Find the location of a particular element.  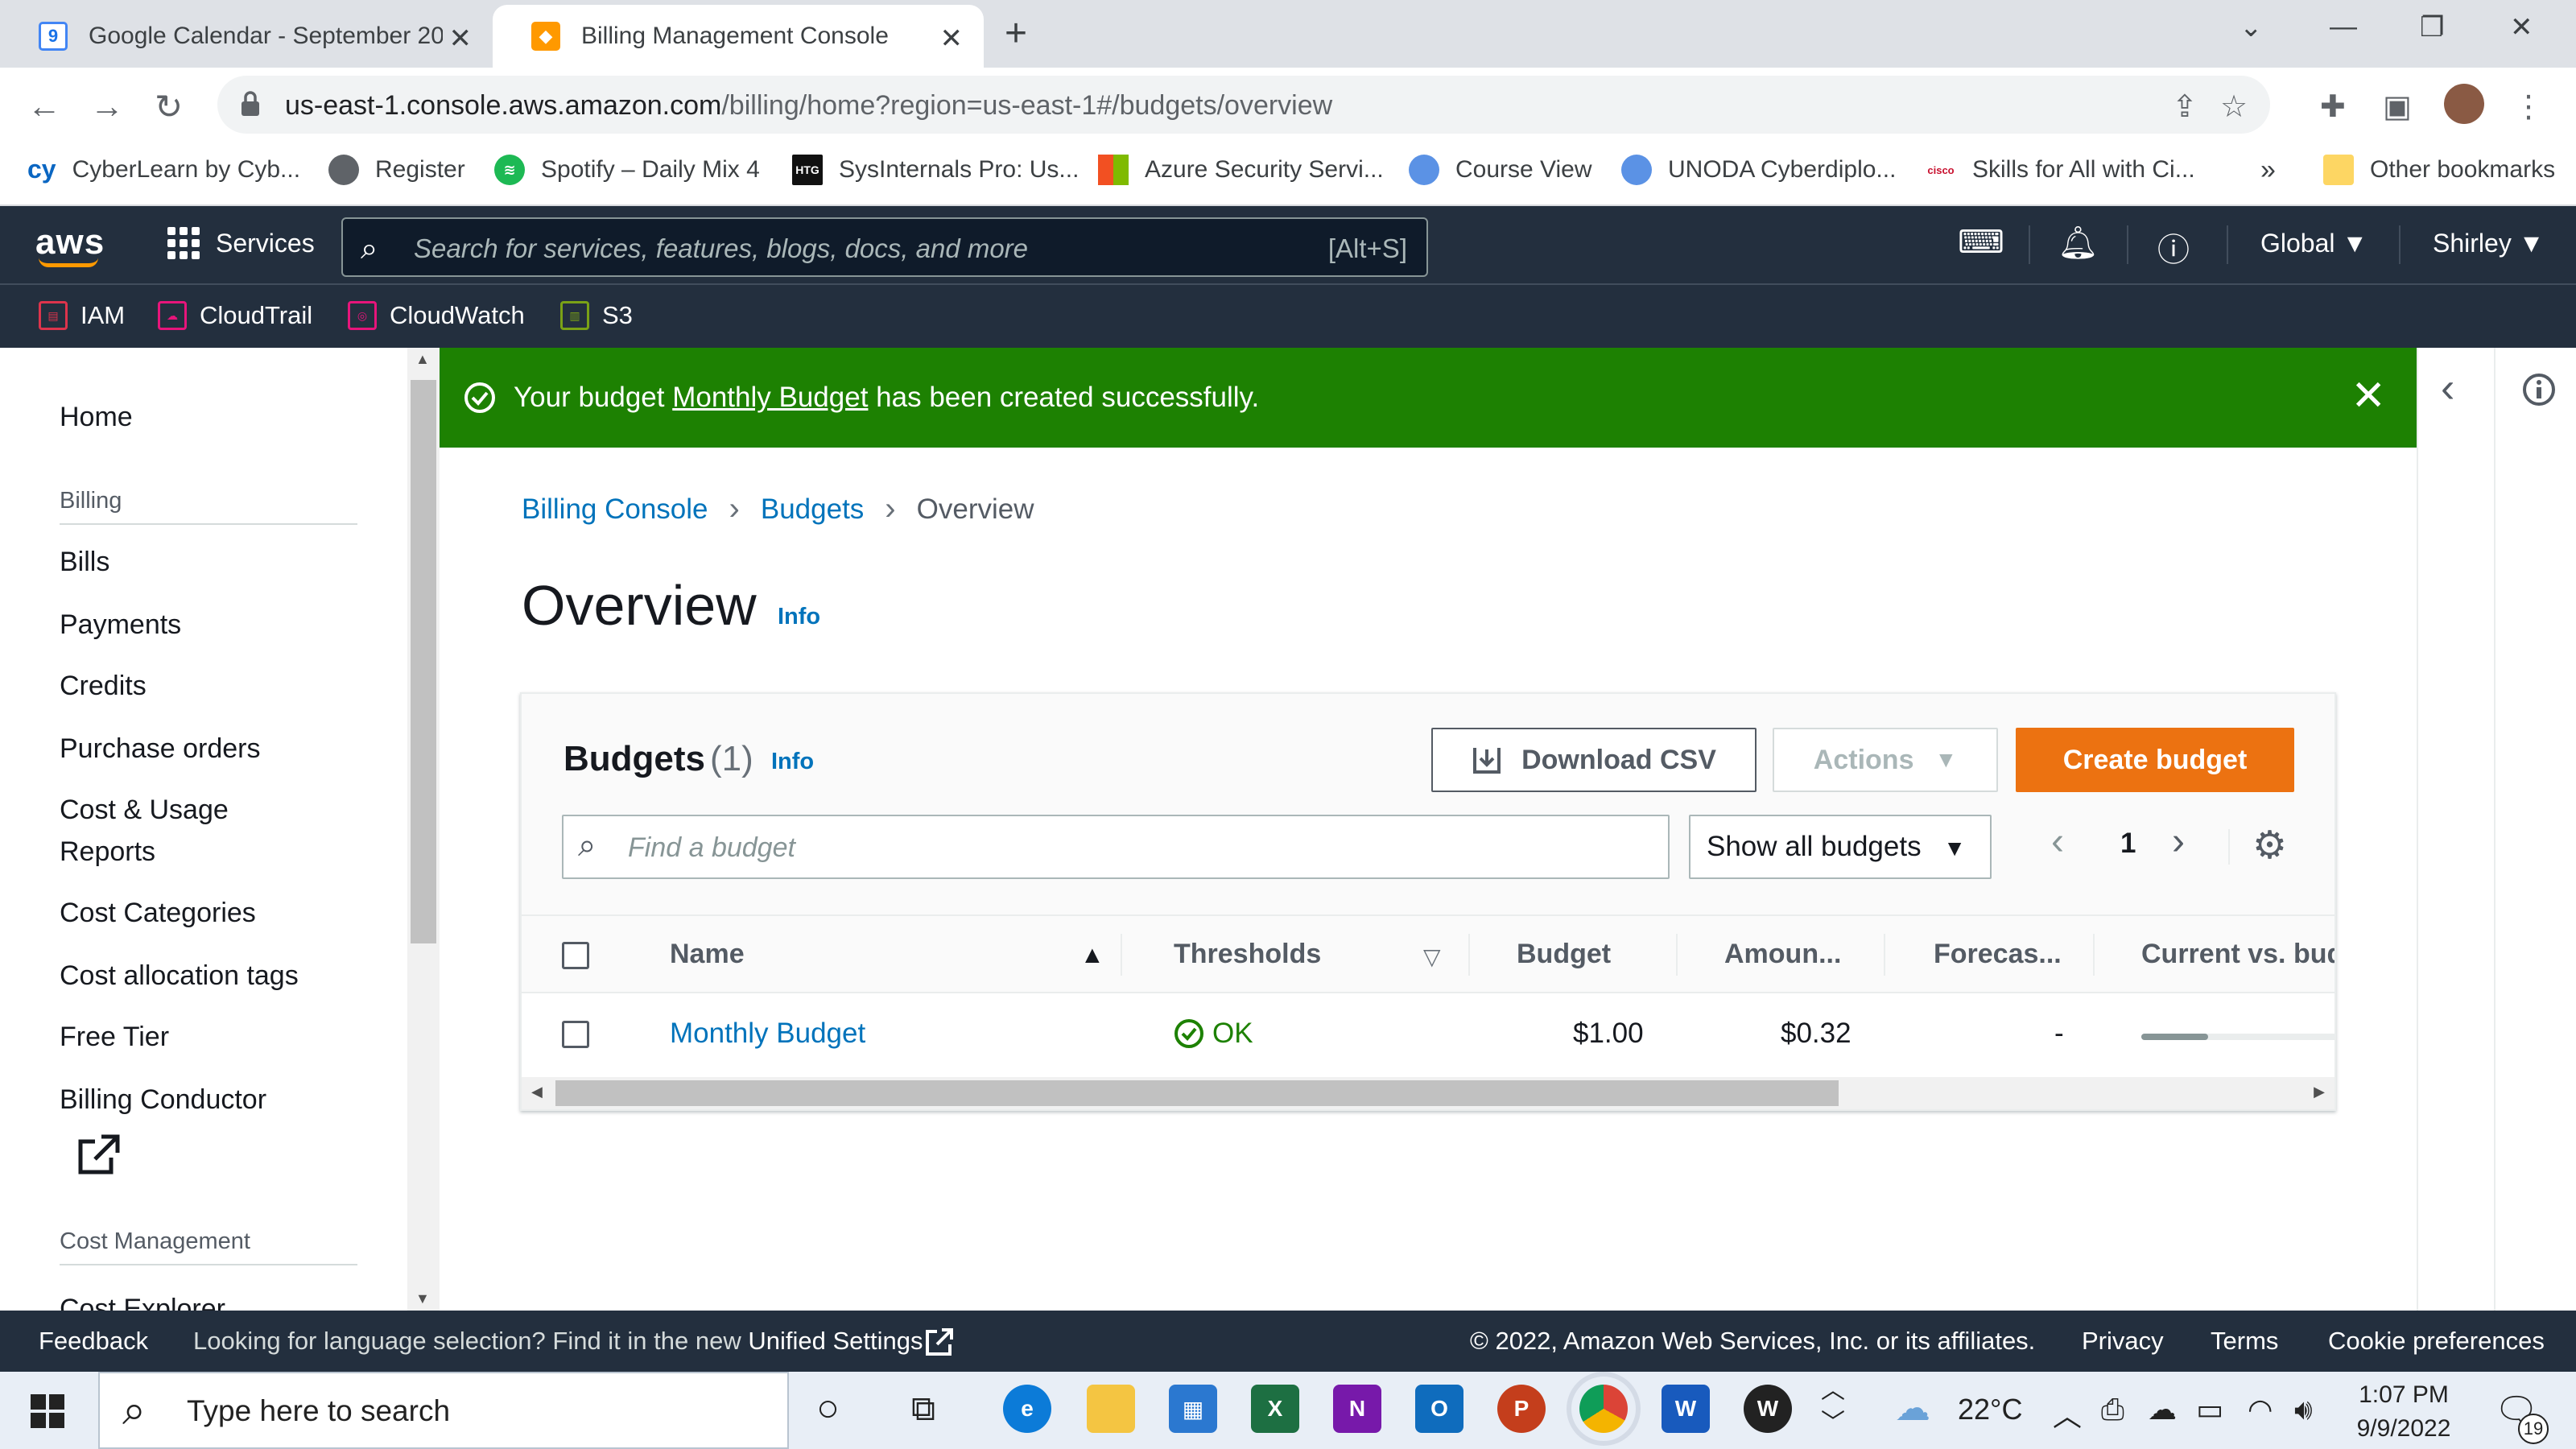

unified-settings-link: Unified Settings is located at coordinates (835, 1341).